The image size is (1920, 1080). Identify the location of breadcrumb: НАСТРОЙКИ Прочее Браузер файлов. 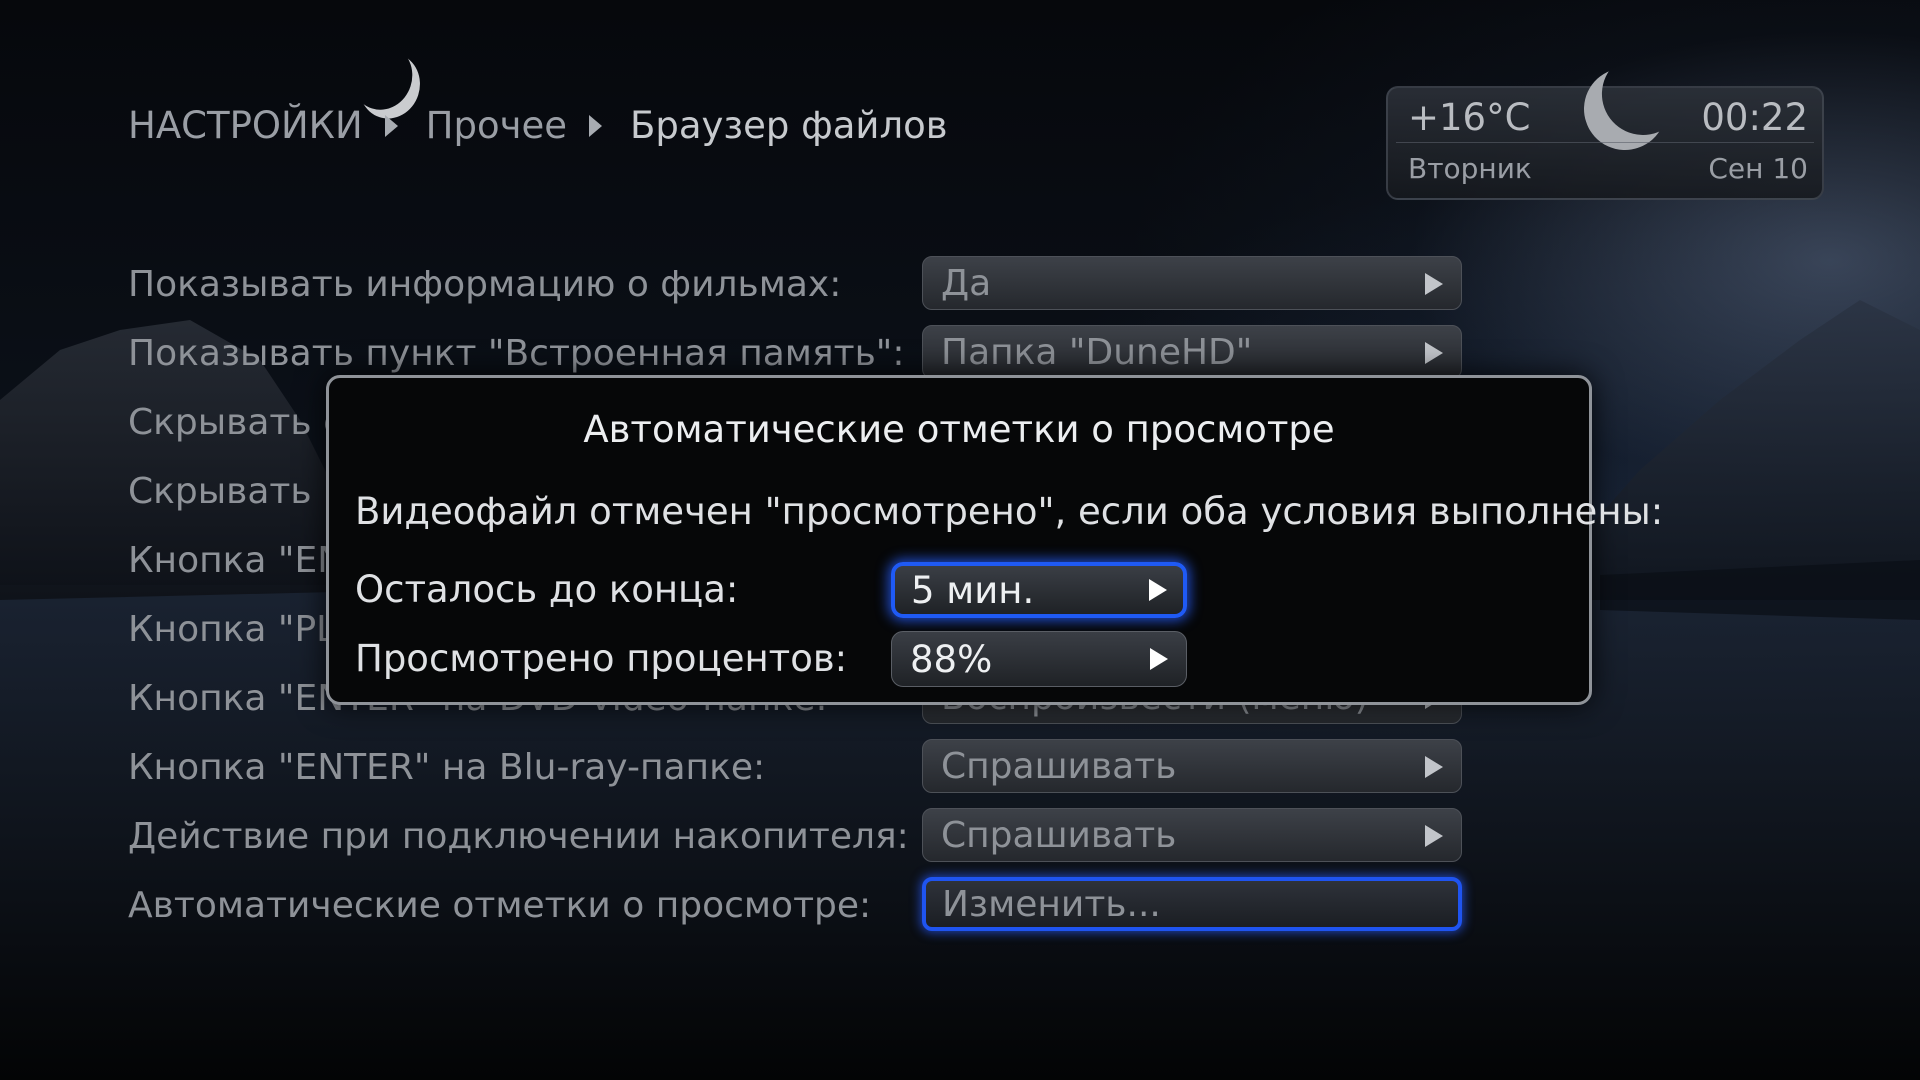
(538, 125).